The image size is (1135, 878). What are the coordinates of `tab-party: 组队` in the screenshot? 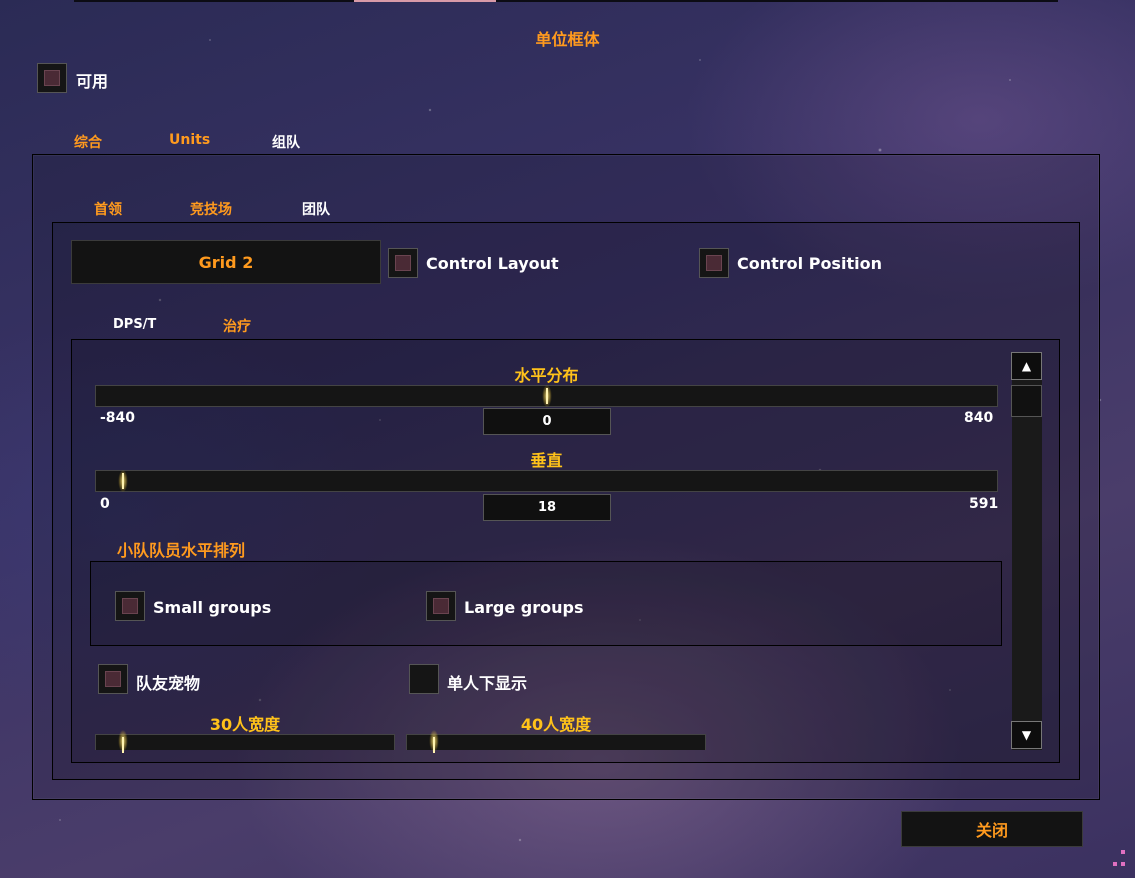 It's located at (286, 142).